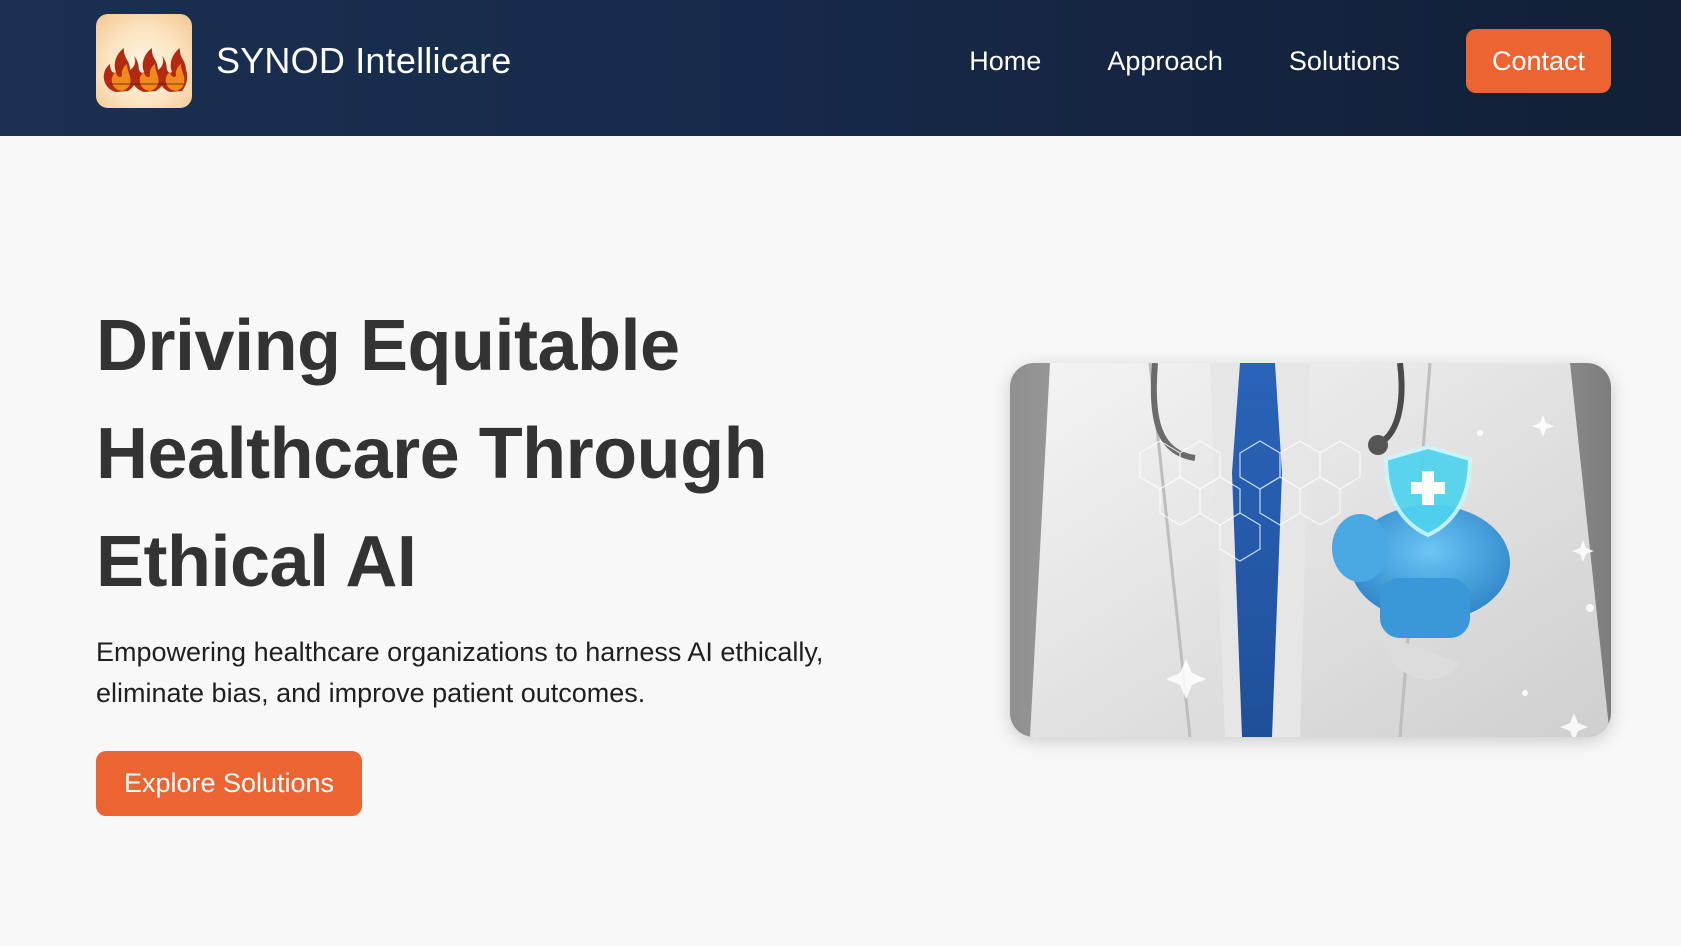 This screenshot has height=946, width=1681. Describe the element at coordinates (1165, 61) in the screenshot. I see `nav-approach-link: Approach` at that location.